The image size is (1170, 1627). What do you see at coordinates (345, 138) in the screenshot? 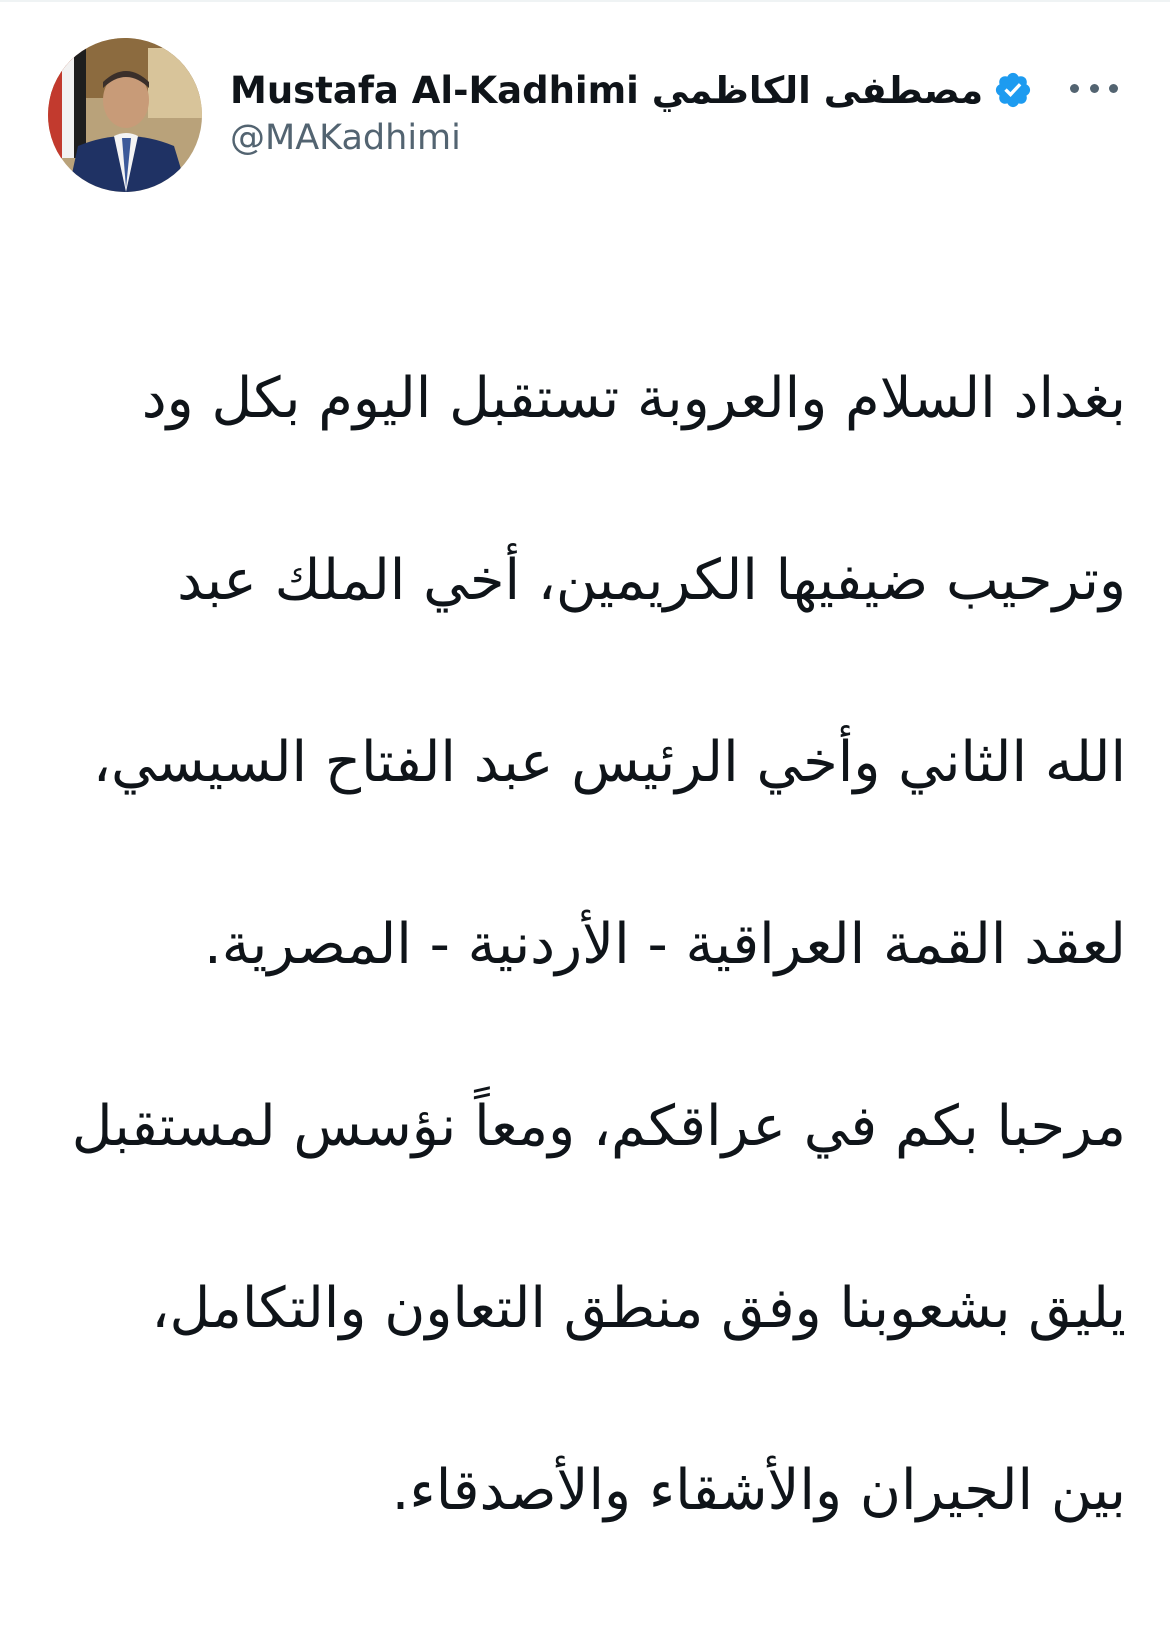
I see `author-handle: @MAKadhimi` at bounding box center [345, 138].